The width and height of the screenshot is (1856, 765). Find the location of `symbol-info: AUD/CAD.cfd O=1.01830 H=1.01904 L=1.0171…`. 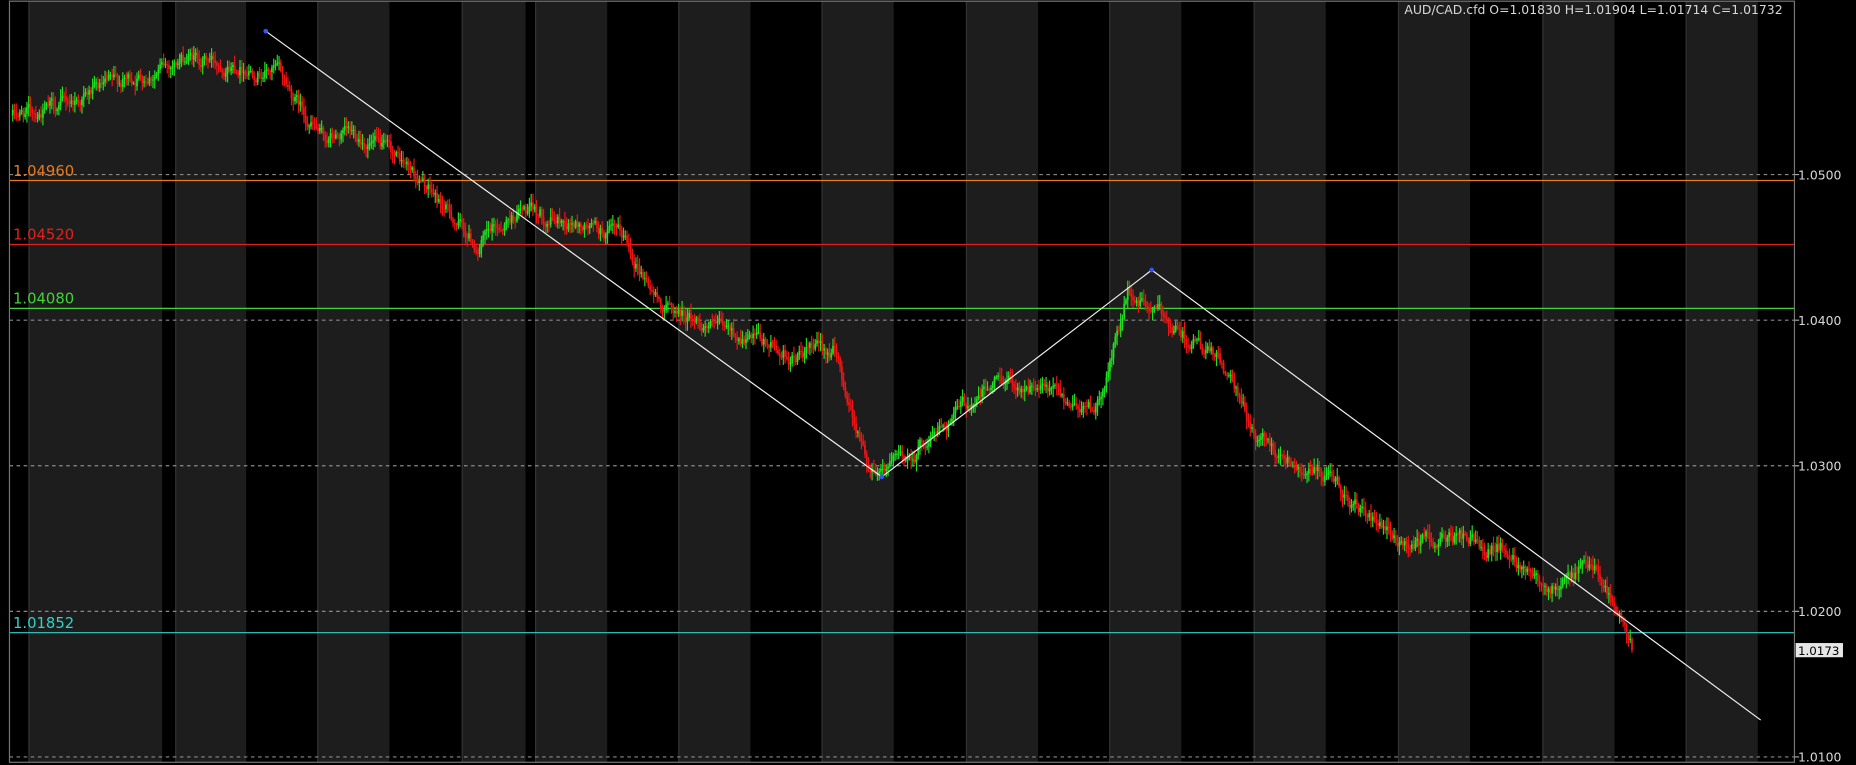

symbol-info: AUD/CAD.cfd O=1.01830 H=1.01904 L=1.0171… is located at coordinates (1593, 9).